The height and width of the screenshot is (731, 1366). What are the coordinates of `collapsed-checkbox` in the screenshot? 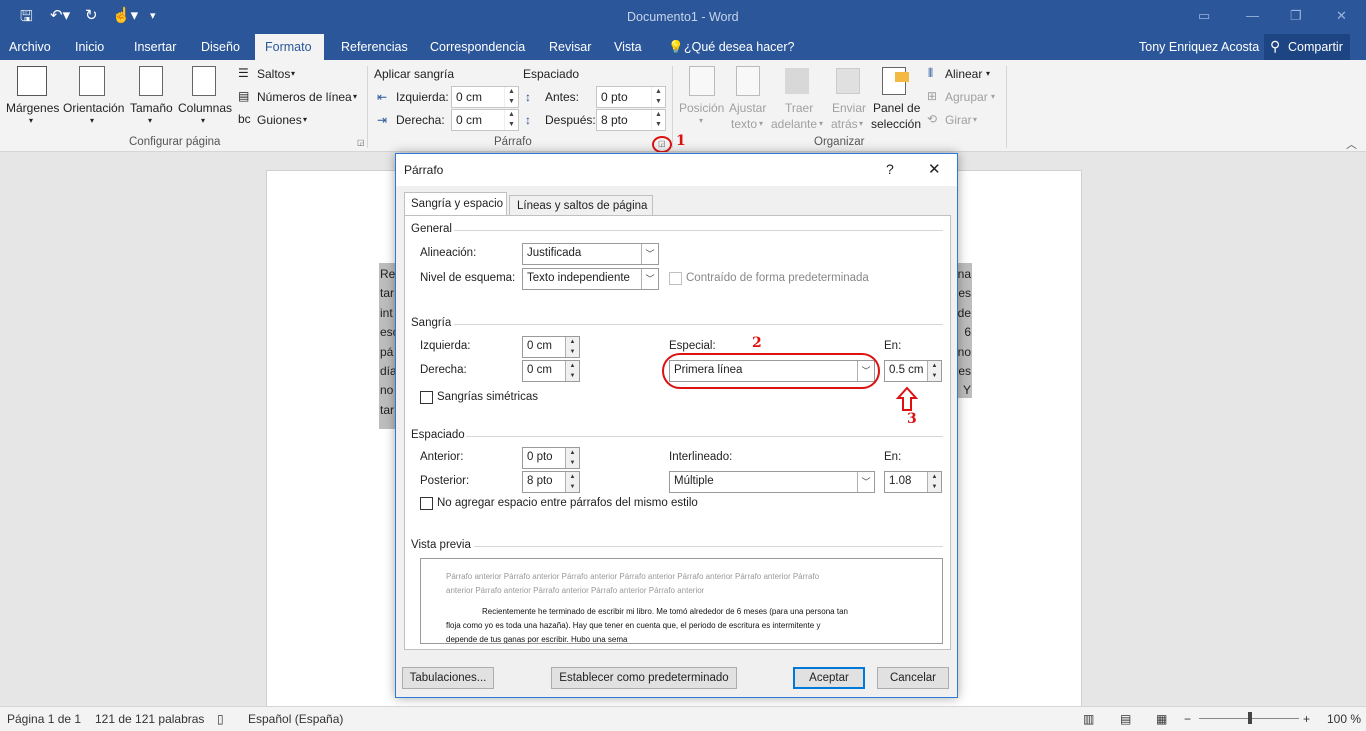 It's located at (675, 278).